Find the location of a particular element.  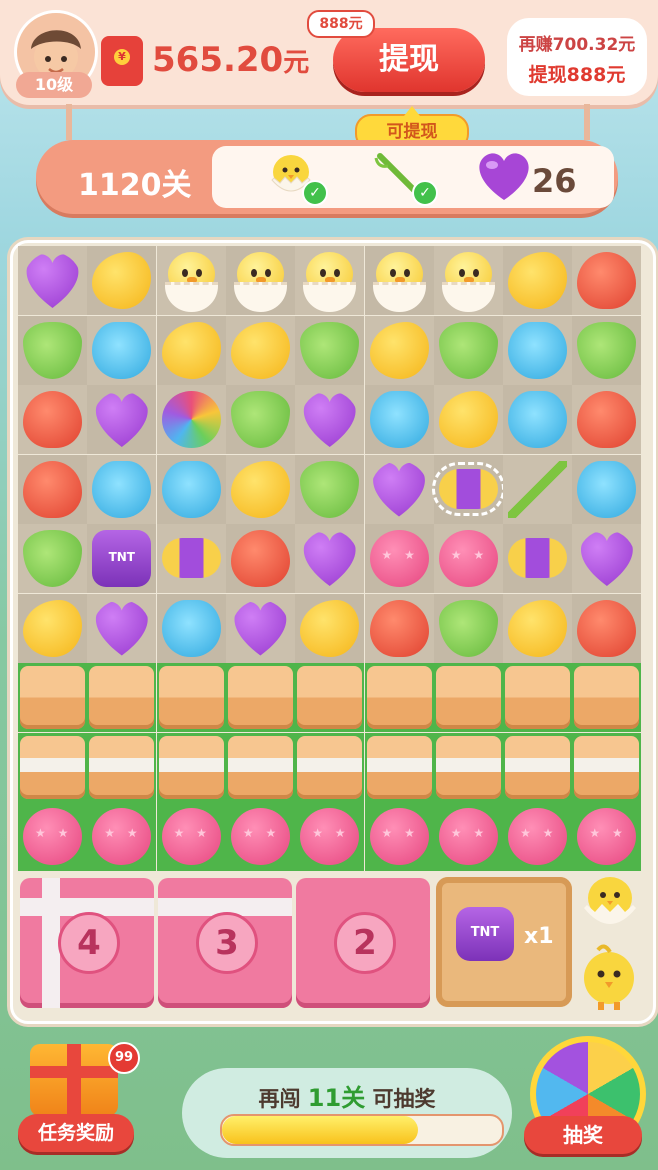

gift-icon is located at coordinates (74, 1080).